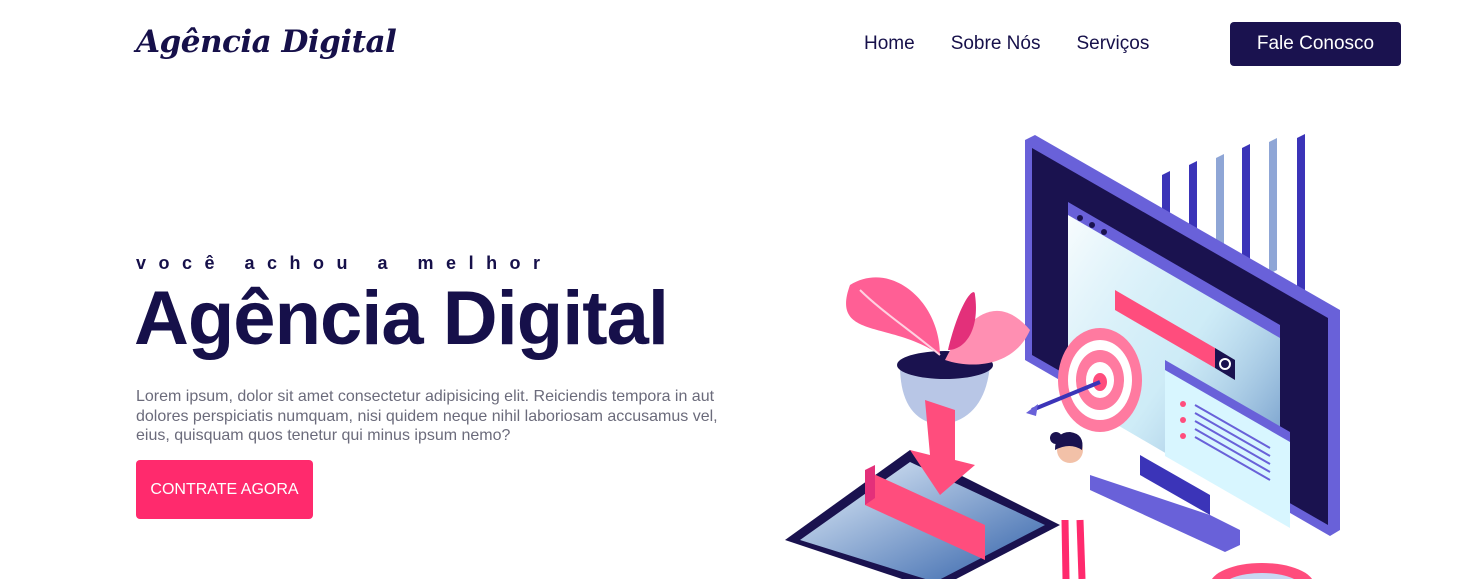 This screenshot has height=579, width=1467. I want to click on hero-tagline: você achou a melhor, so click(344, 263).